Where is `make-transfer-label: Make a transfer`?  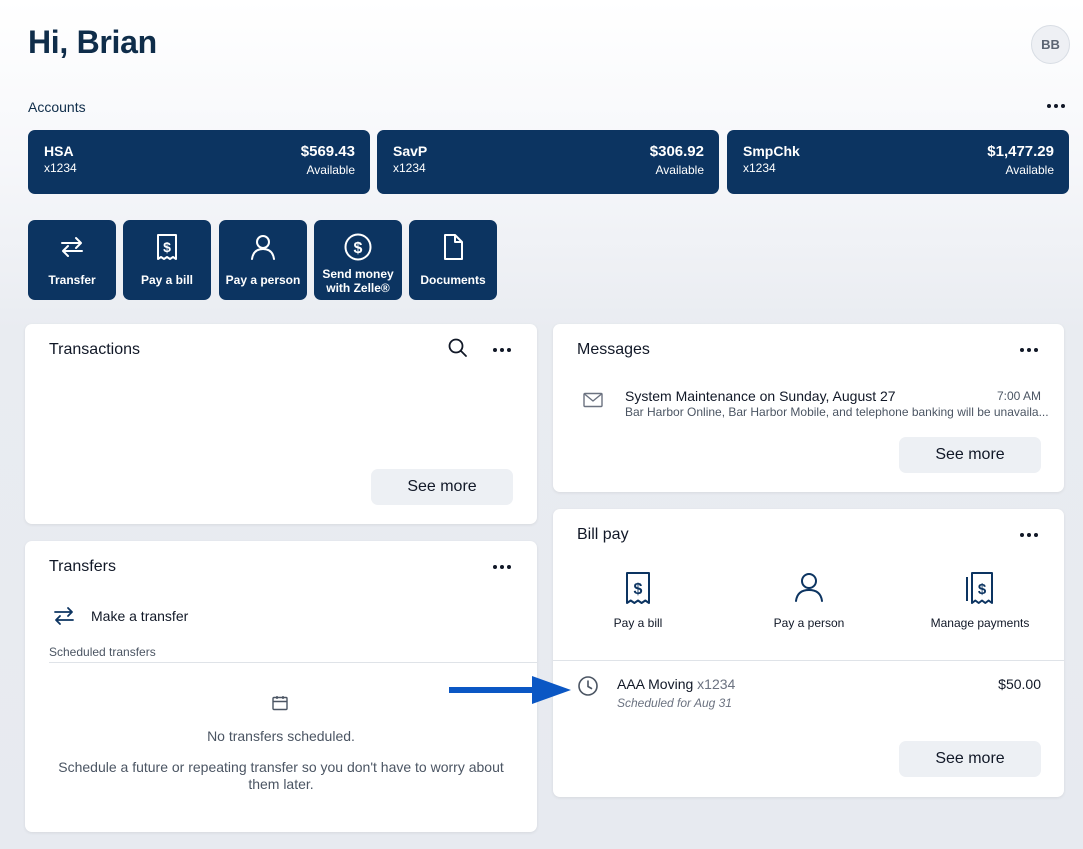
make-transfer-label: Make a transfer is located at coordinates (140, 616).